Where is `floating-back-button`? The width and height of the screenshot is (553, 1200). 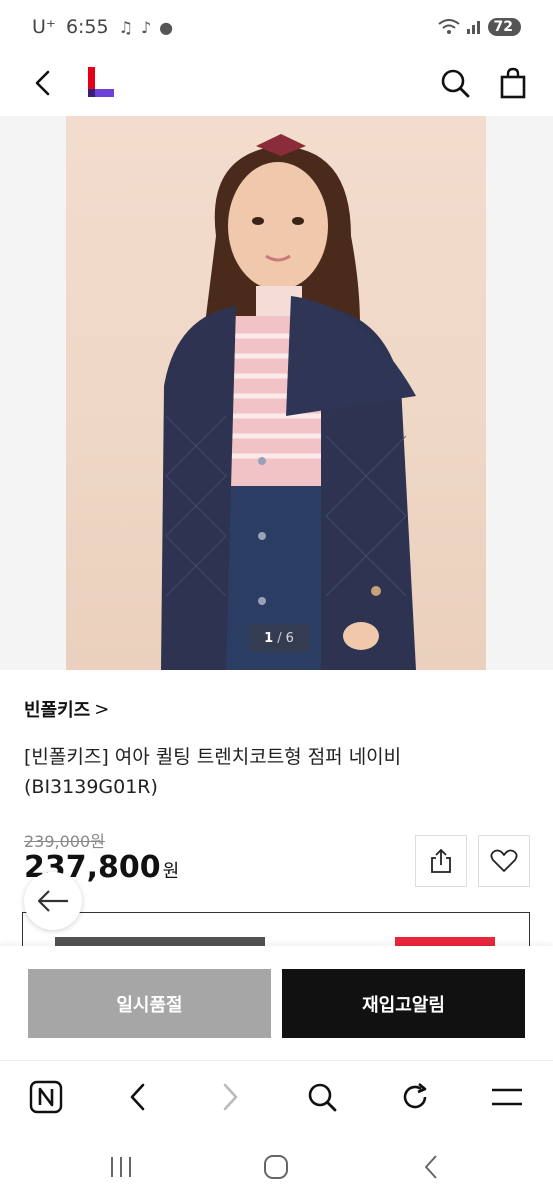 floating-back-button is located at coordinates (53, 901).